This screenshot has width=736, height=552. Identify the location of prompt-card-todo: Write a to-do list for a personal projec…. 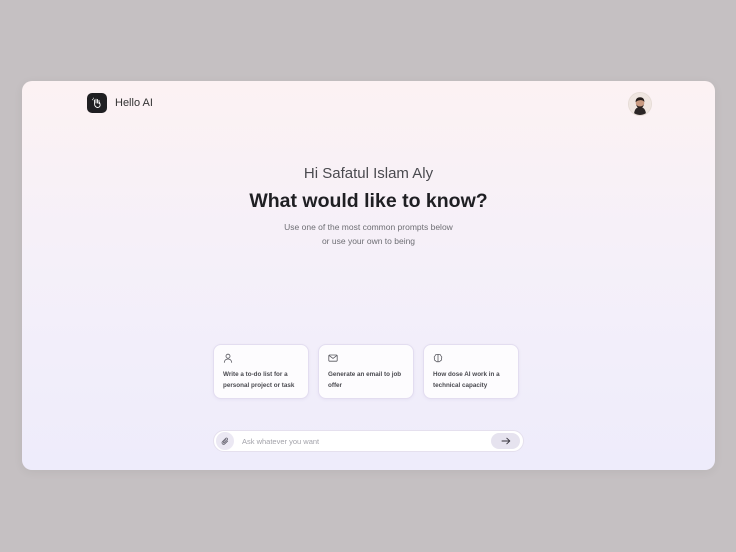
(261, 371).